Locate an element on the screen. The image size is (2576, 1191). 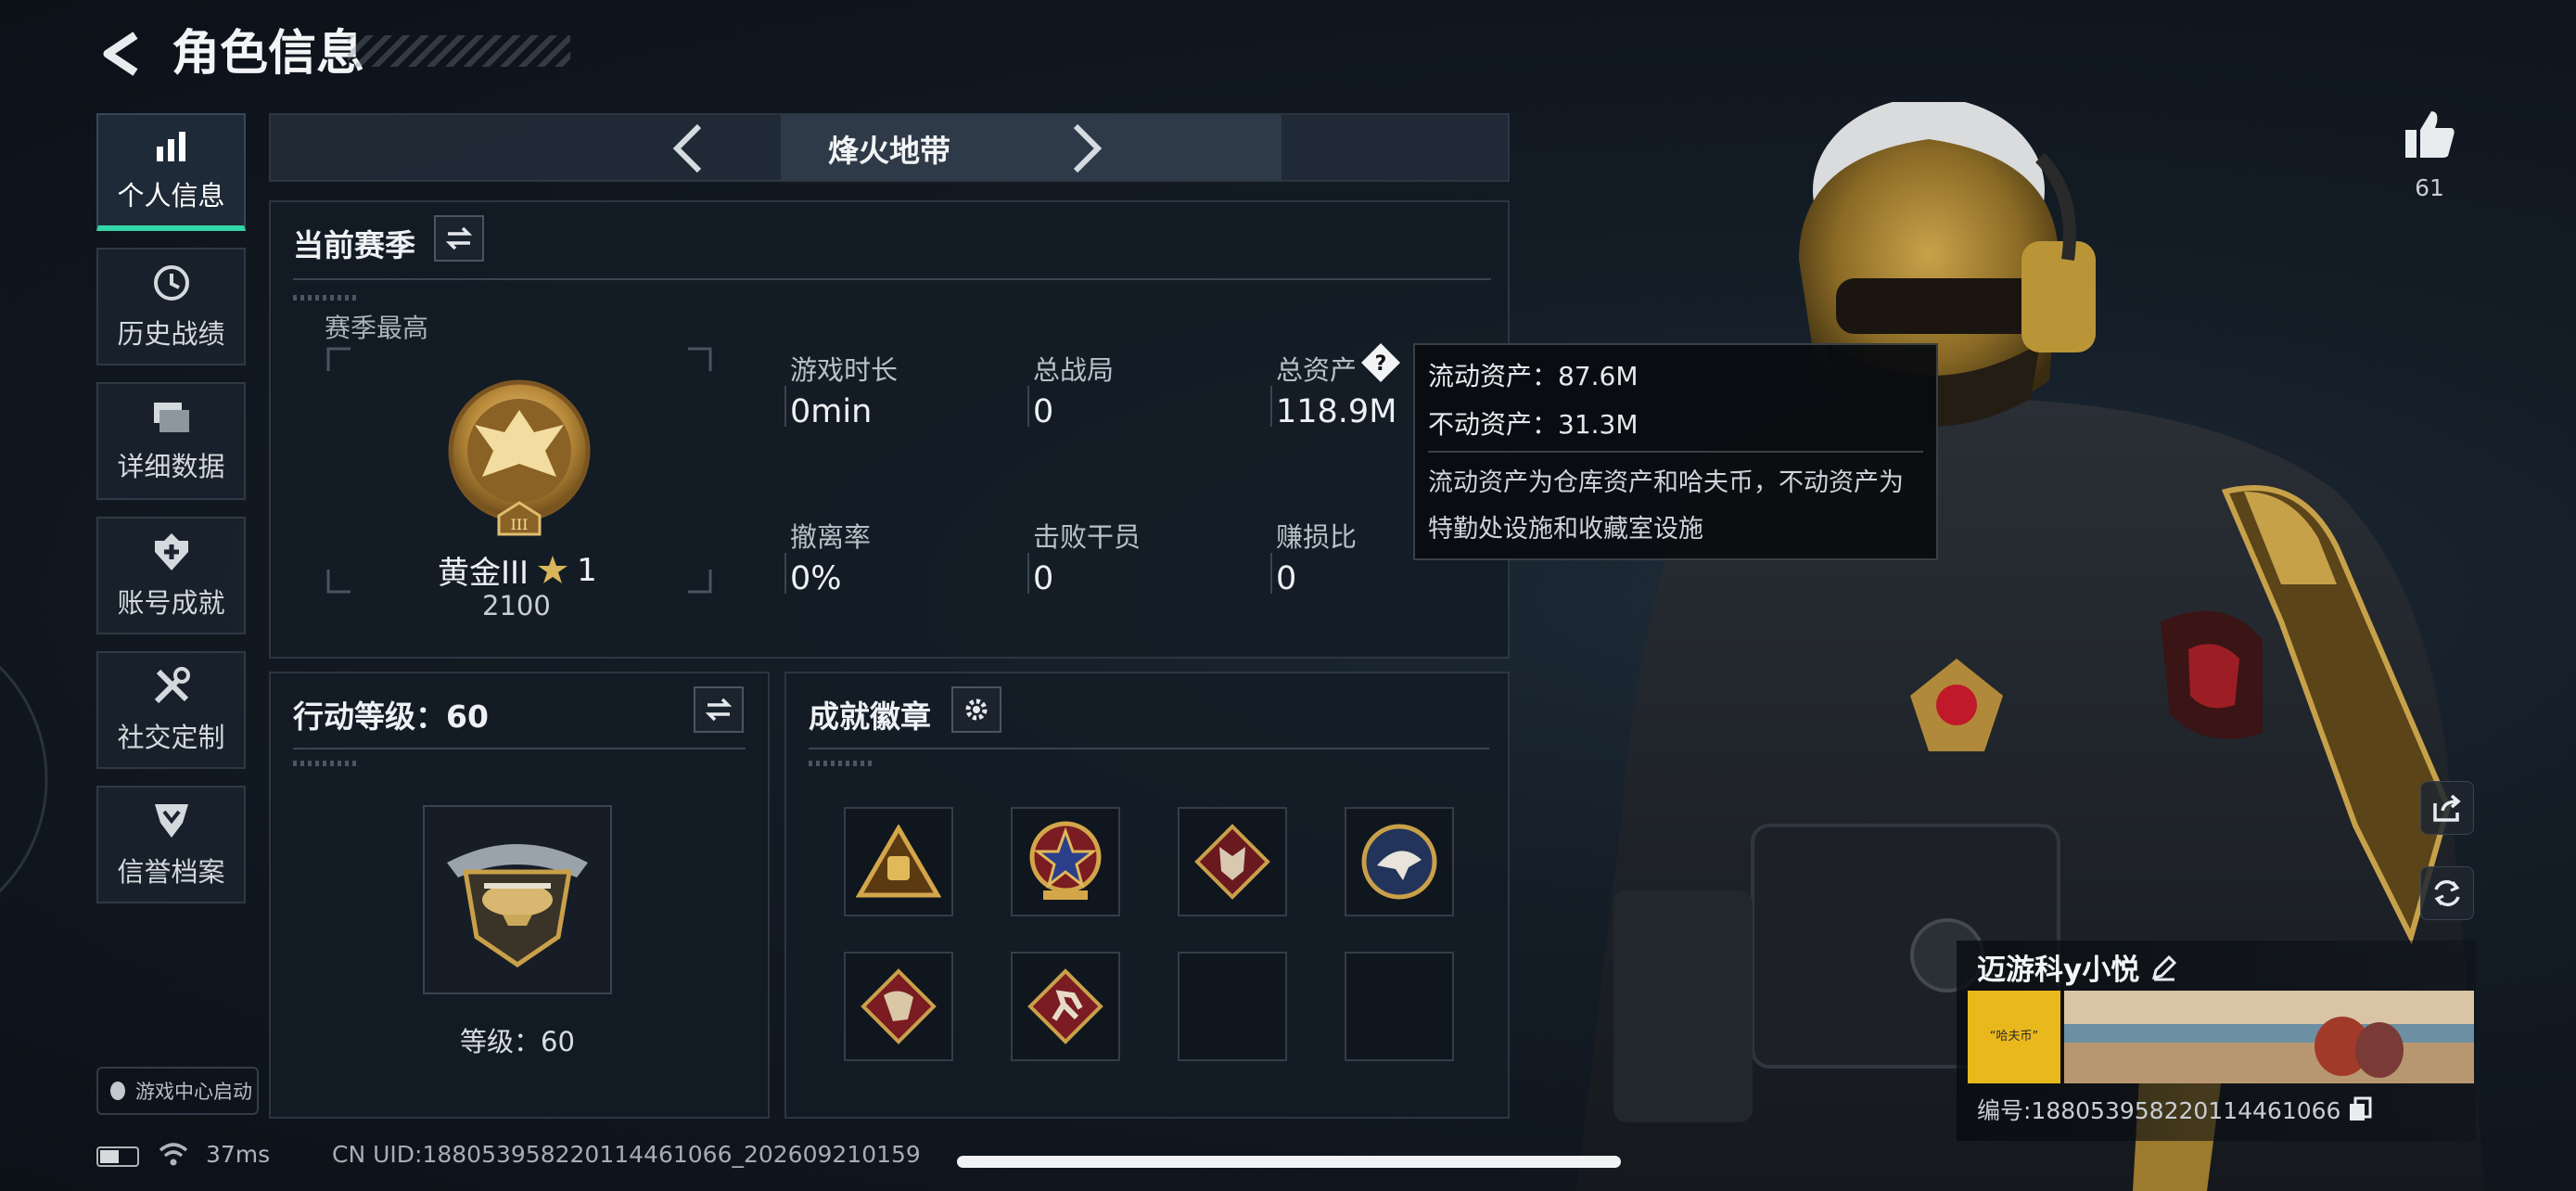
wolf-badge-icon is located at coordinates (1232, 862).